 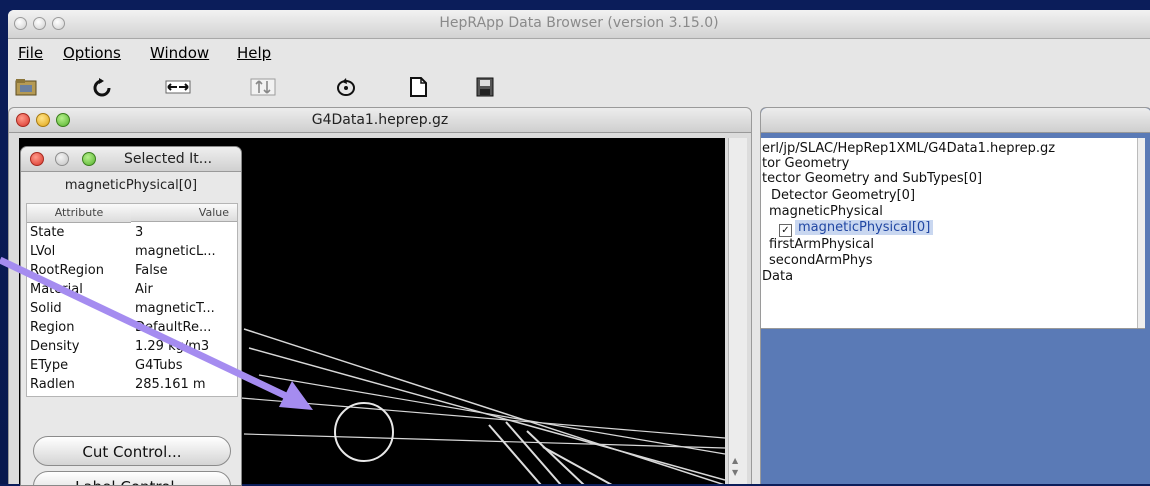 I want to click on toolbar, so click(x=579, y=87).